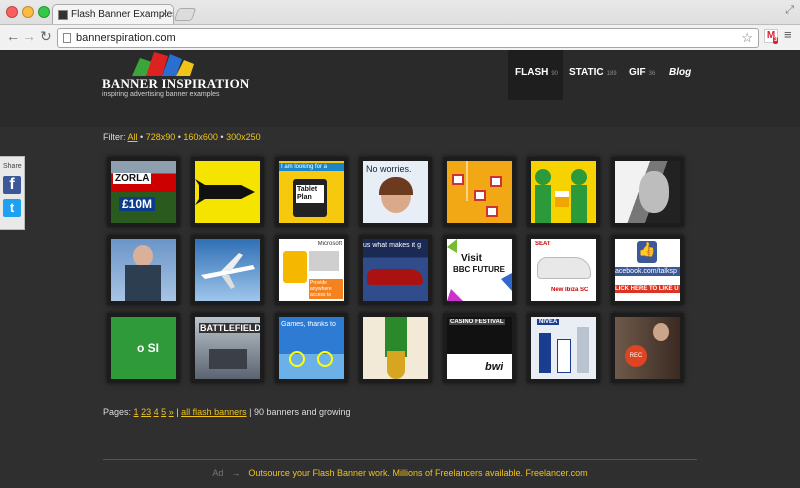 Image resolution: width=800 pixels, height=488 pixels. What do you see at coordinates (171, 412) in the screenshot?
I see `page-link-next: »` at bounding box center [171, 412].